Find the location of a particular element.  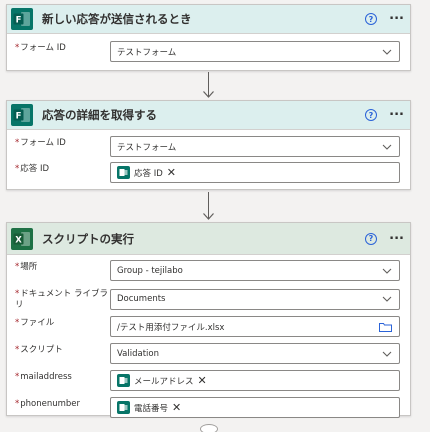

svg-text: X is located at coordinates (18, 240).